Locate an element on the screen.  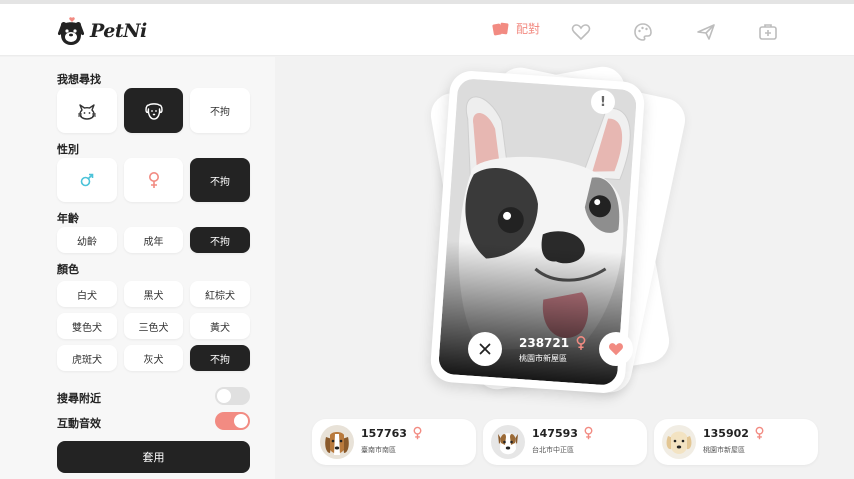
logo: PetNi is located at coordinates (101, 31).